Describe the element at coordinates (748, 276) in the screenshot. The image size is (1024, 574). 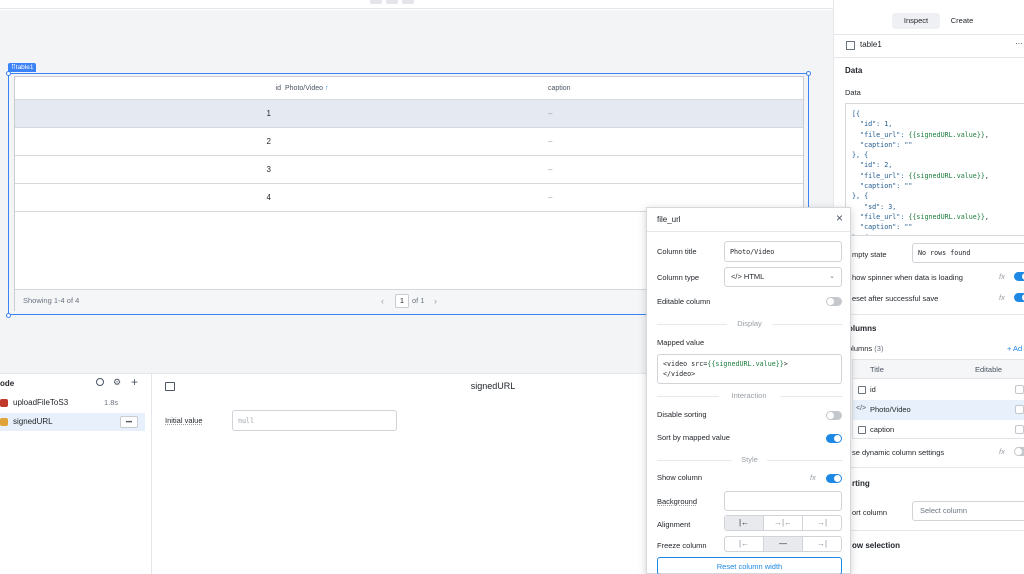
I see `column-type-value: </> HTML` at that location.